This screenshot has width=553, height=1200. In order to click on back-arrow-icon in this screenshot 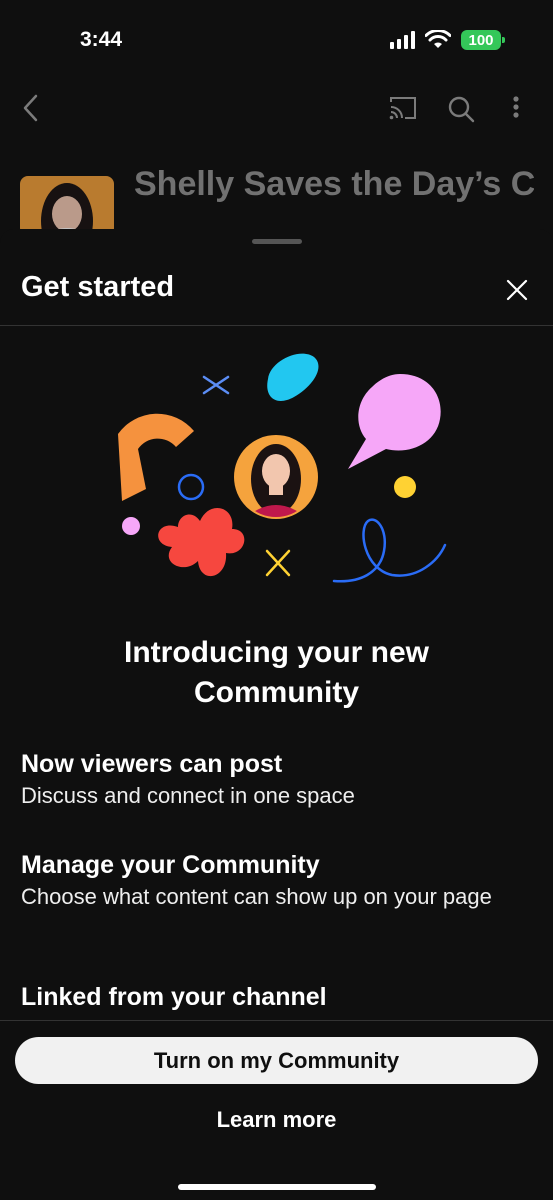, I will do `click(31, 108)`.